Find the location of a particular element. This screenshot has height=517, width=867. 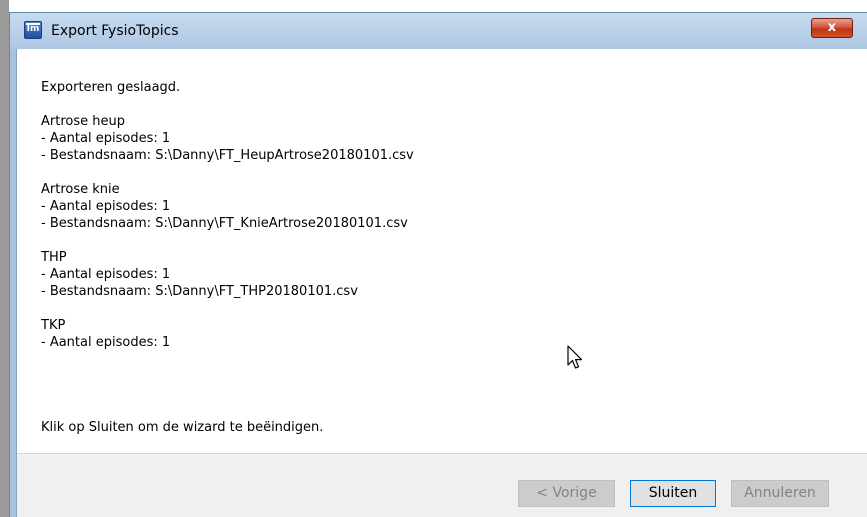

group-name: TKP is located at coordinates (53, 325).